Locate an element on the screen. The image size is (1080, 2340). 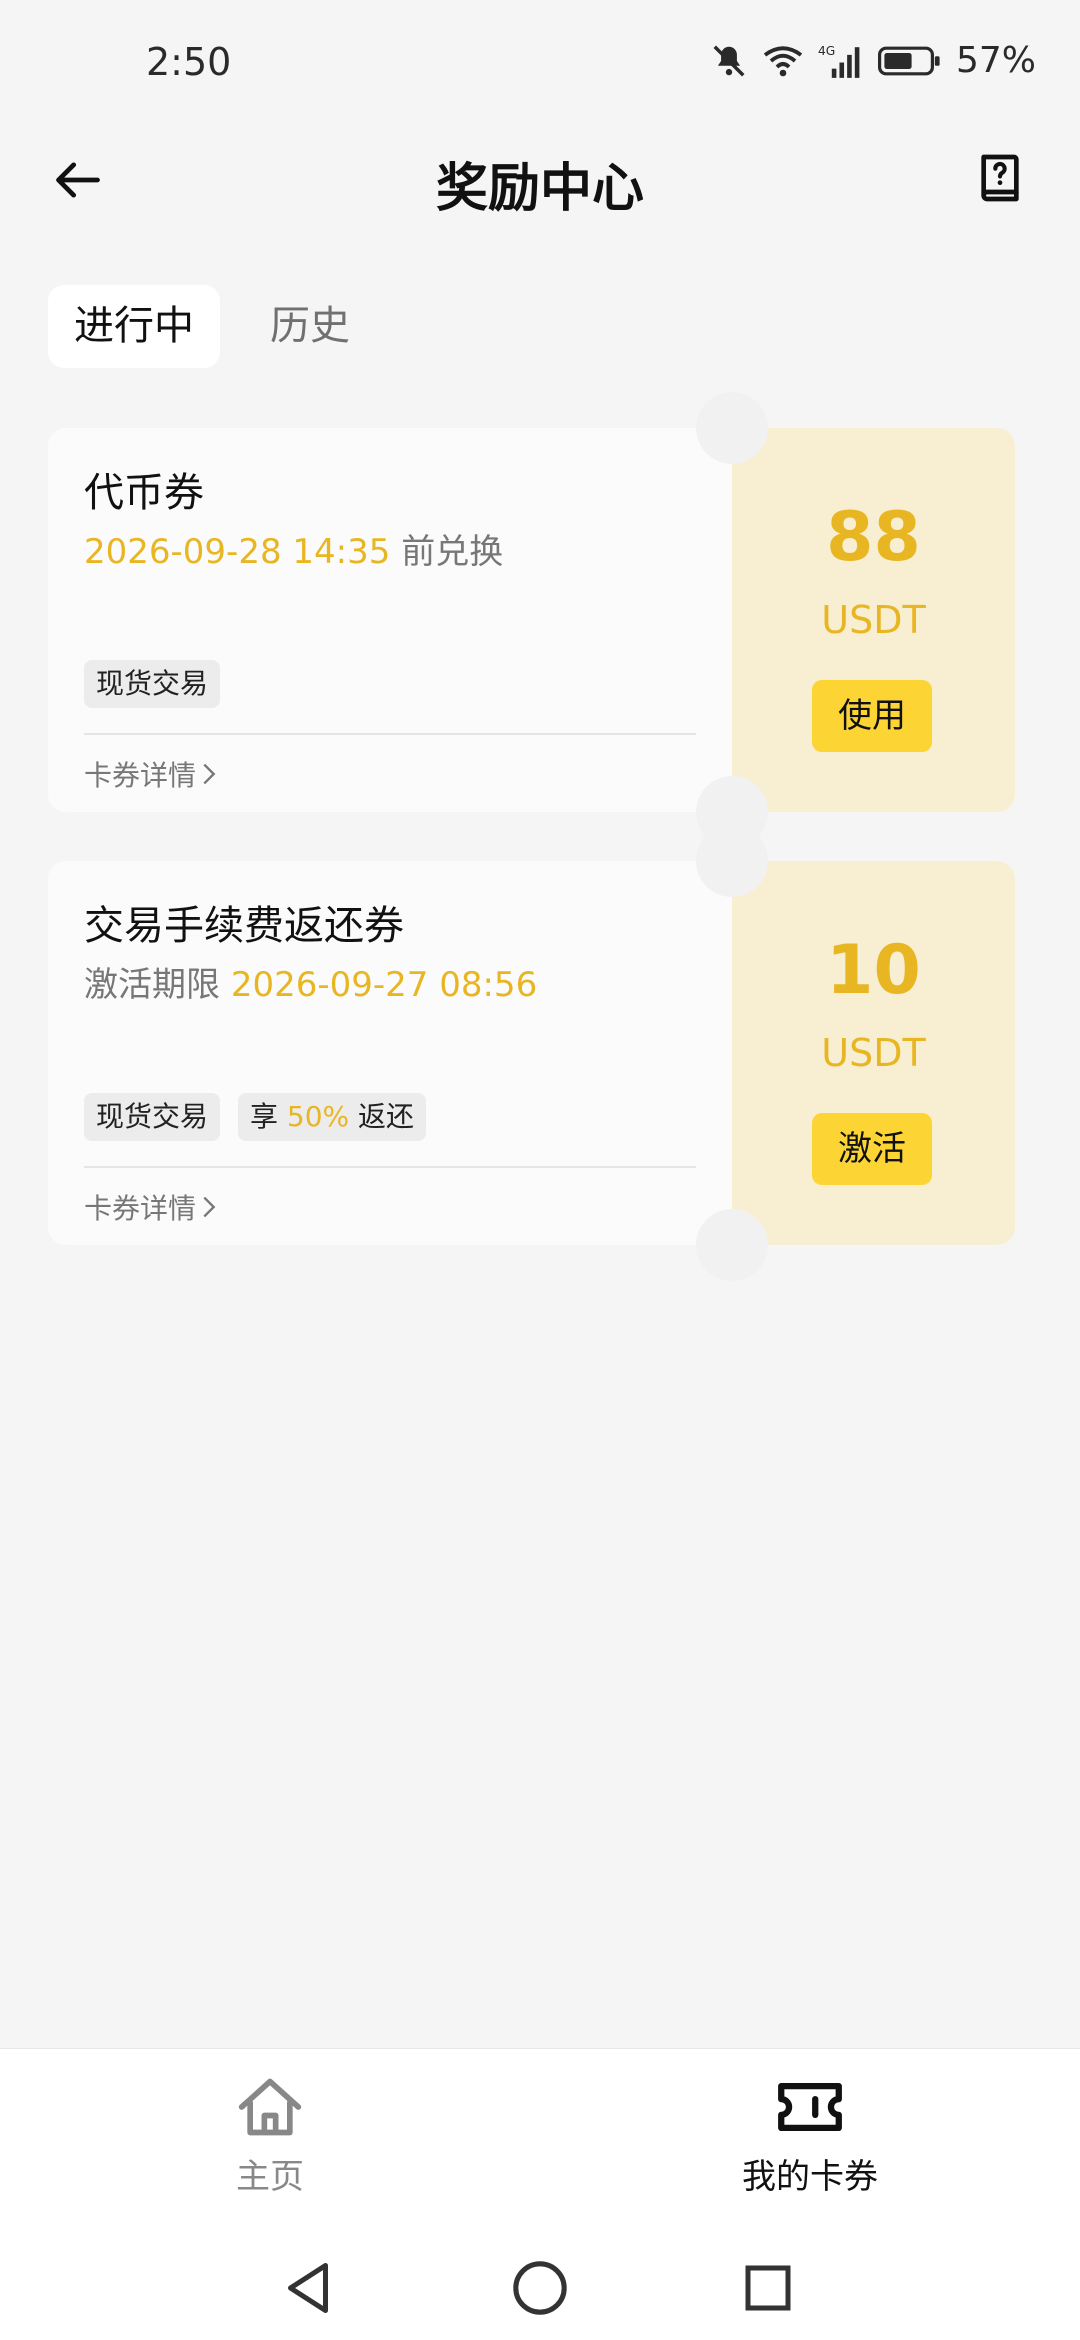
tab-bar: 进行中 历史 is located at coordinates (212, 326).